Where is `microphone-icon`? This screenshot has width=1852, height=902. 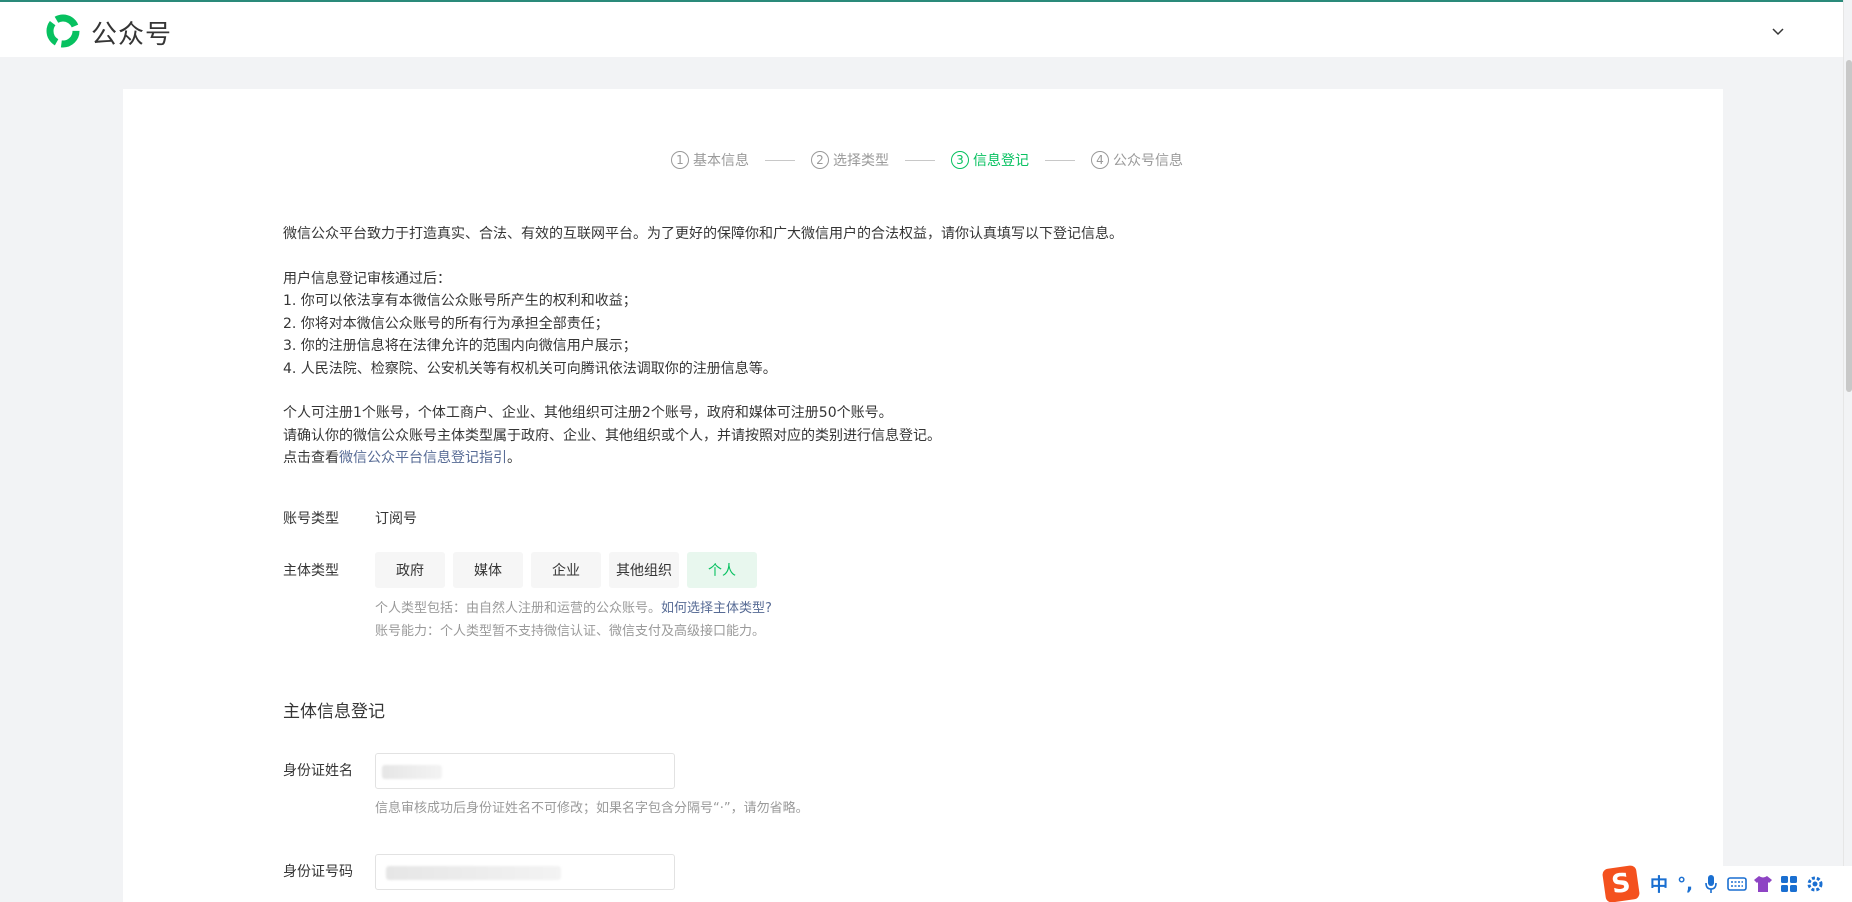 microphone-icon is located at coordinates (1711, 884).